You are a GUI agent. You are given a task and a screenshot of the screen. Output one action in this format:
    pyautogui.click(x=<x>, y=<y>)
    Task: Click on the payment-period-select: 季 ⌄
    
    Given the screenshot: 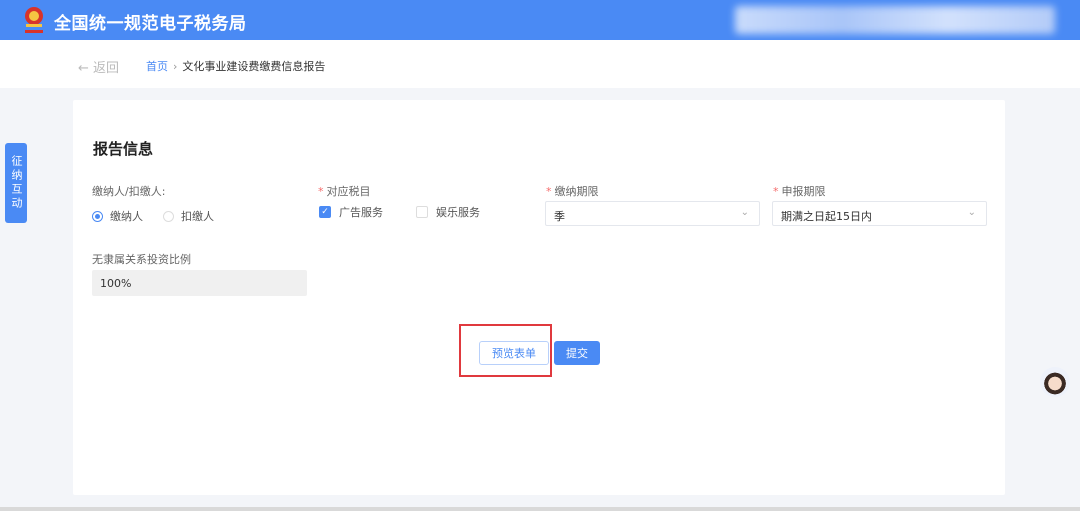 What is the action you would take?
    pyautogui.click(x=652, y=213)
    